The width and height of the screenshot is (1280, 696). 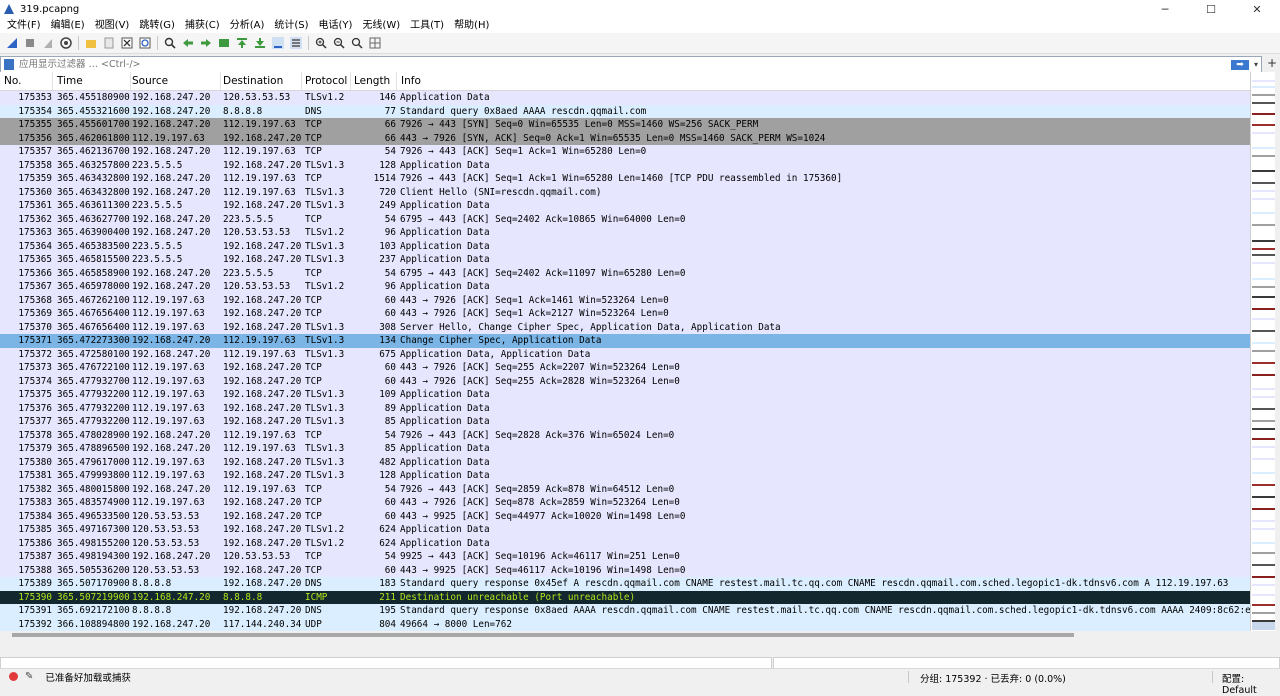 What do you see at coordinates (206, 43) in the screenshot?
I see `go-forward-icon` at bounding box center [206, 43].